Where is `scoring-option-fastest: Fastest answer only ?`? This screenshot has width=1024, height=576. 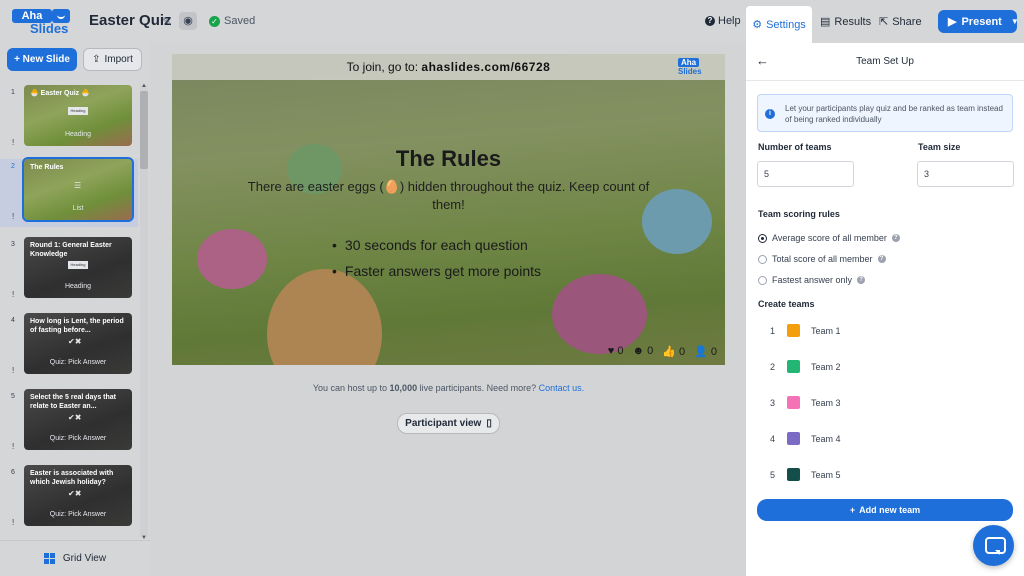
scoring-option-fastest: Fastest answer only ? is located at coordinates (812, 280).